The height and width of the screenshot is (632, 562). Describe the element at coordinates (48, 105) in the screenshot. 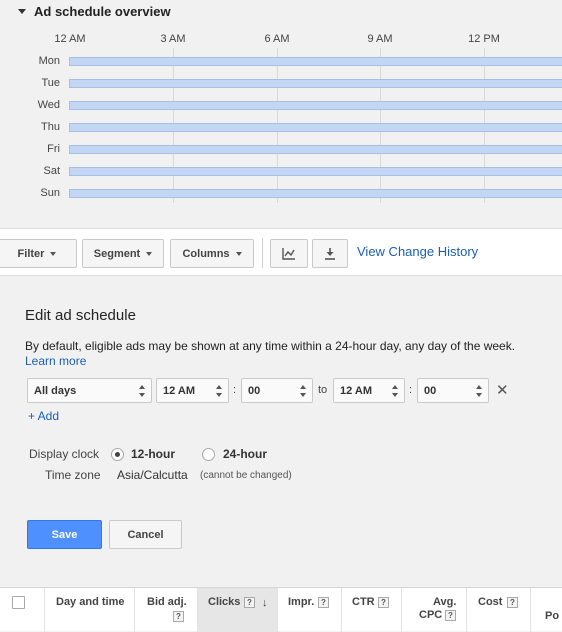

I see `day-label-wed: Wed` at that location.